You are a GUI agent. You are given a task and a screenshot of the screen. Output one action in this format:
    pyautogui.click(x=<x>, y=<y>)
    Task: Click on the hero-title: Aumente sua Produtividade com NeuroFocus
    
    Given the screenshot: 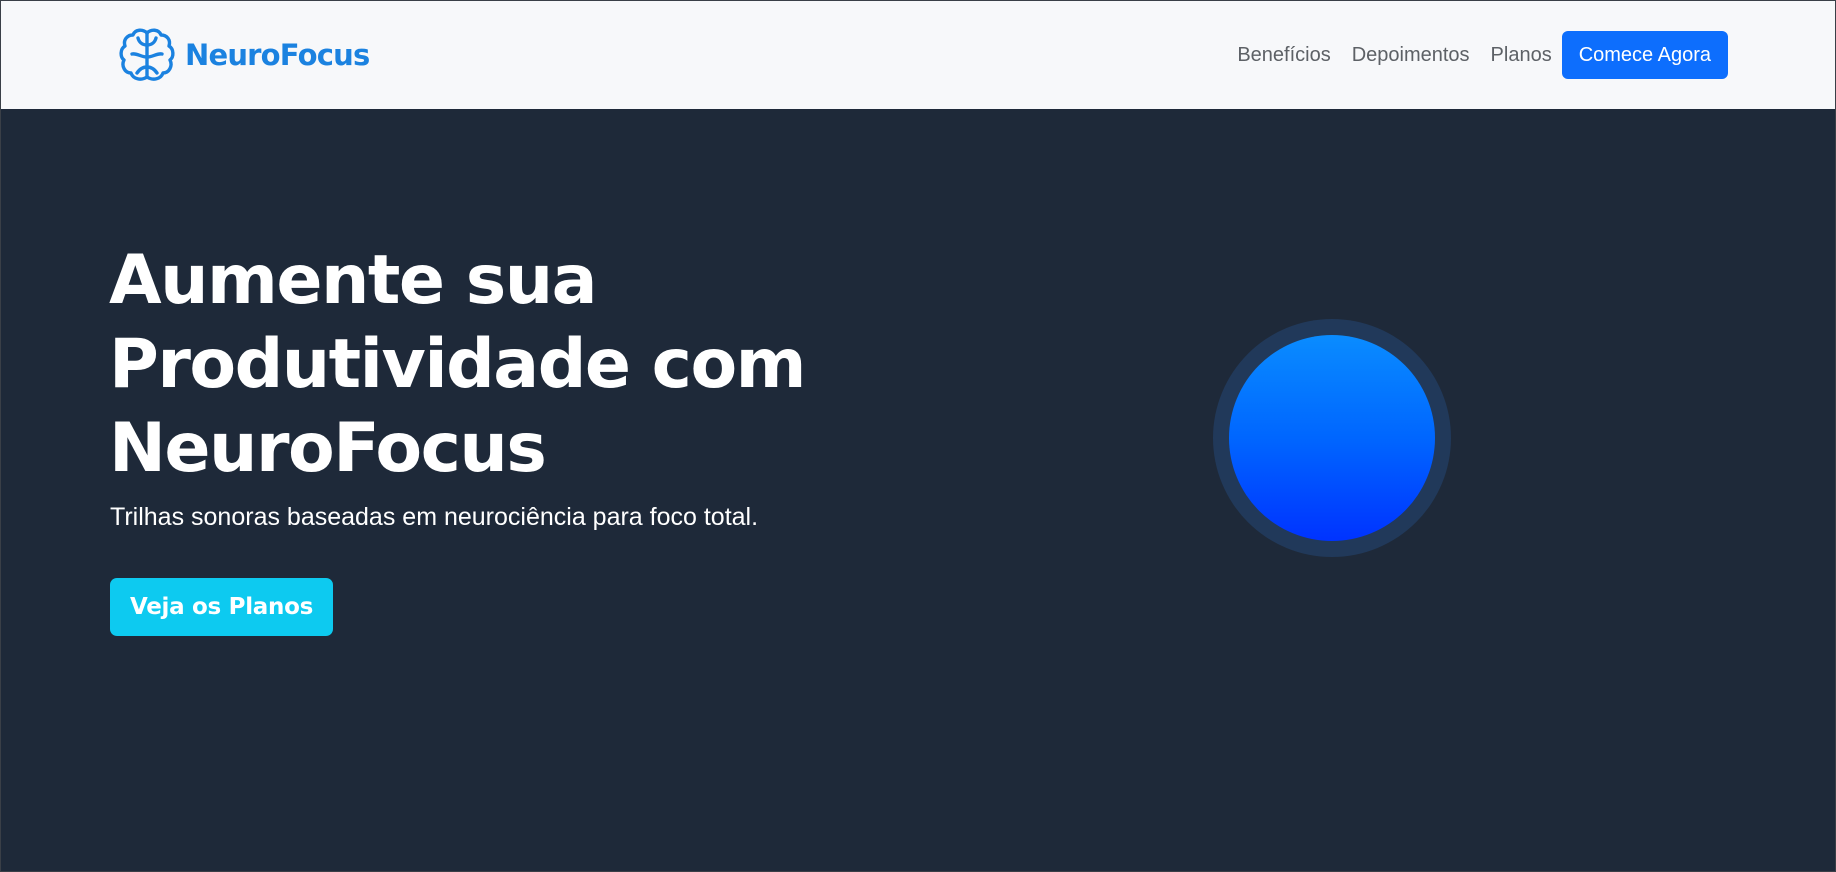 What is the action you would take?
    pyautogui.click(x=519, y=365)
    